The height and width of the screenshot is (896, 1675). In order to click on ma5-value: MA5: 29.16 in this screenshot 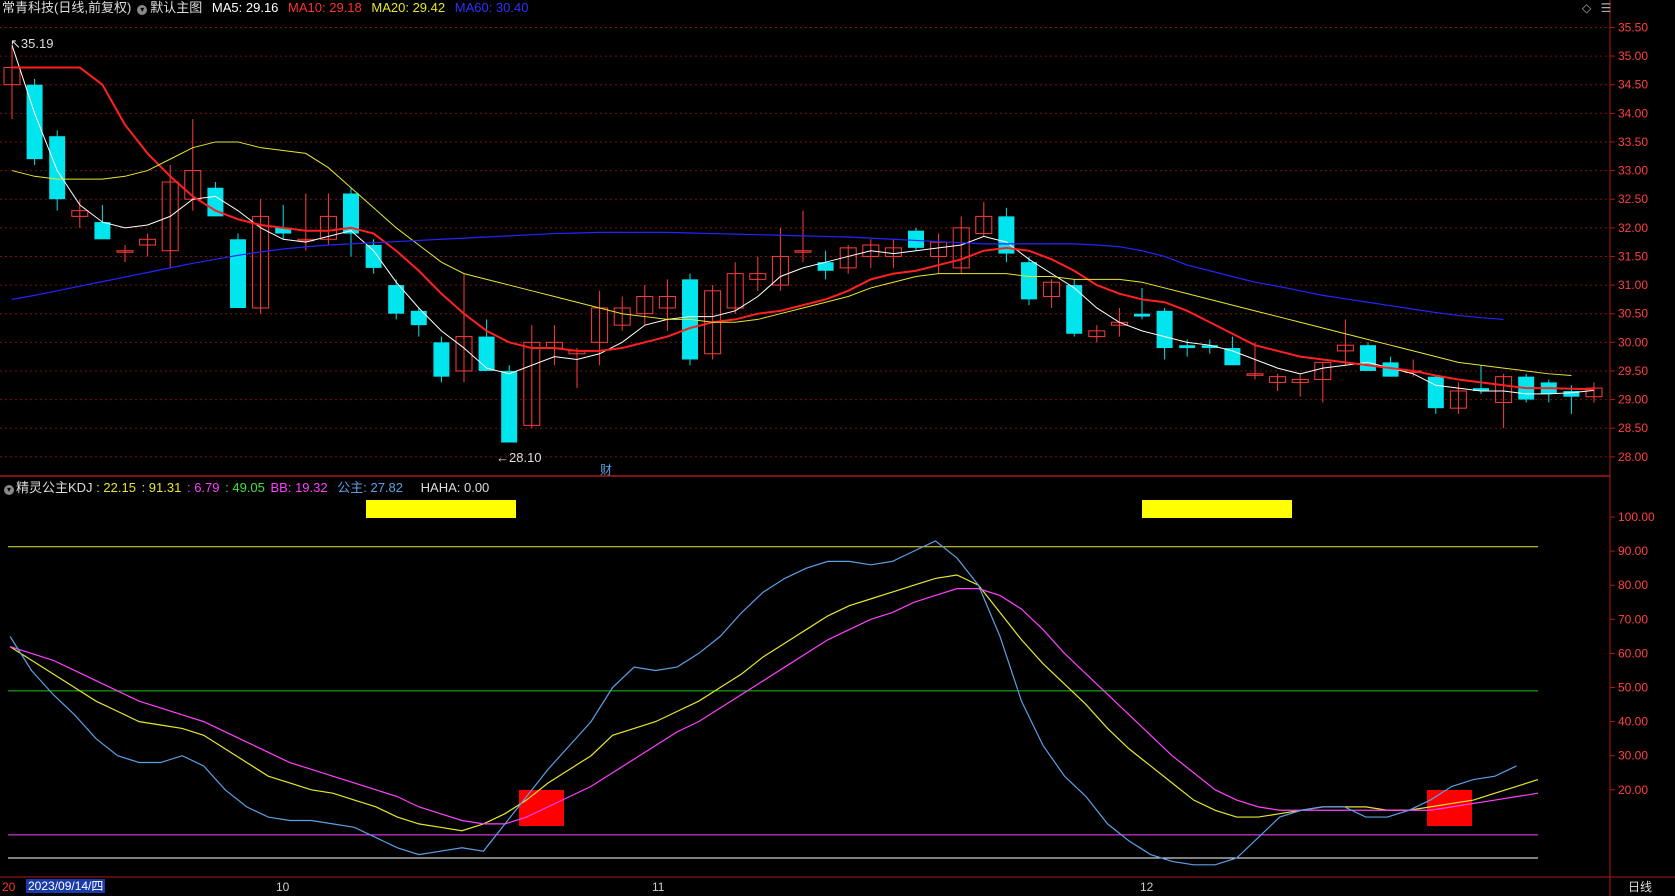, I will do `click(245, 7)`.